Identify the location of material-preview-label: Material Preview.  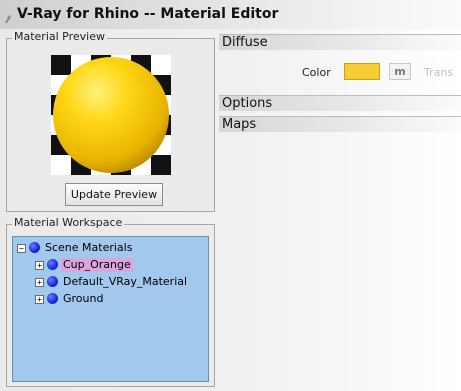
(60, 36).